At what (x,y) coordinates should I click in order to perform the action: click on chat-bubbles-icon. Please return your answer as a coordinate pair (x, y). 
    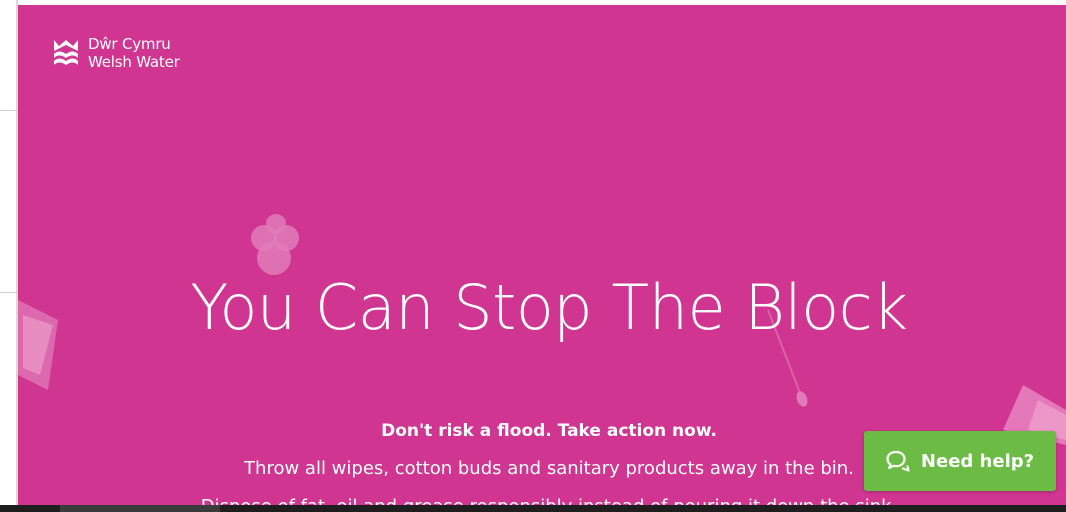
    Looking at the image, I should click on (898, 461).